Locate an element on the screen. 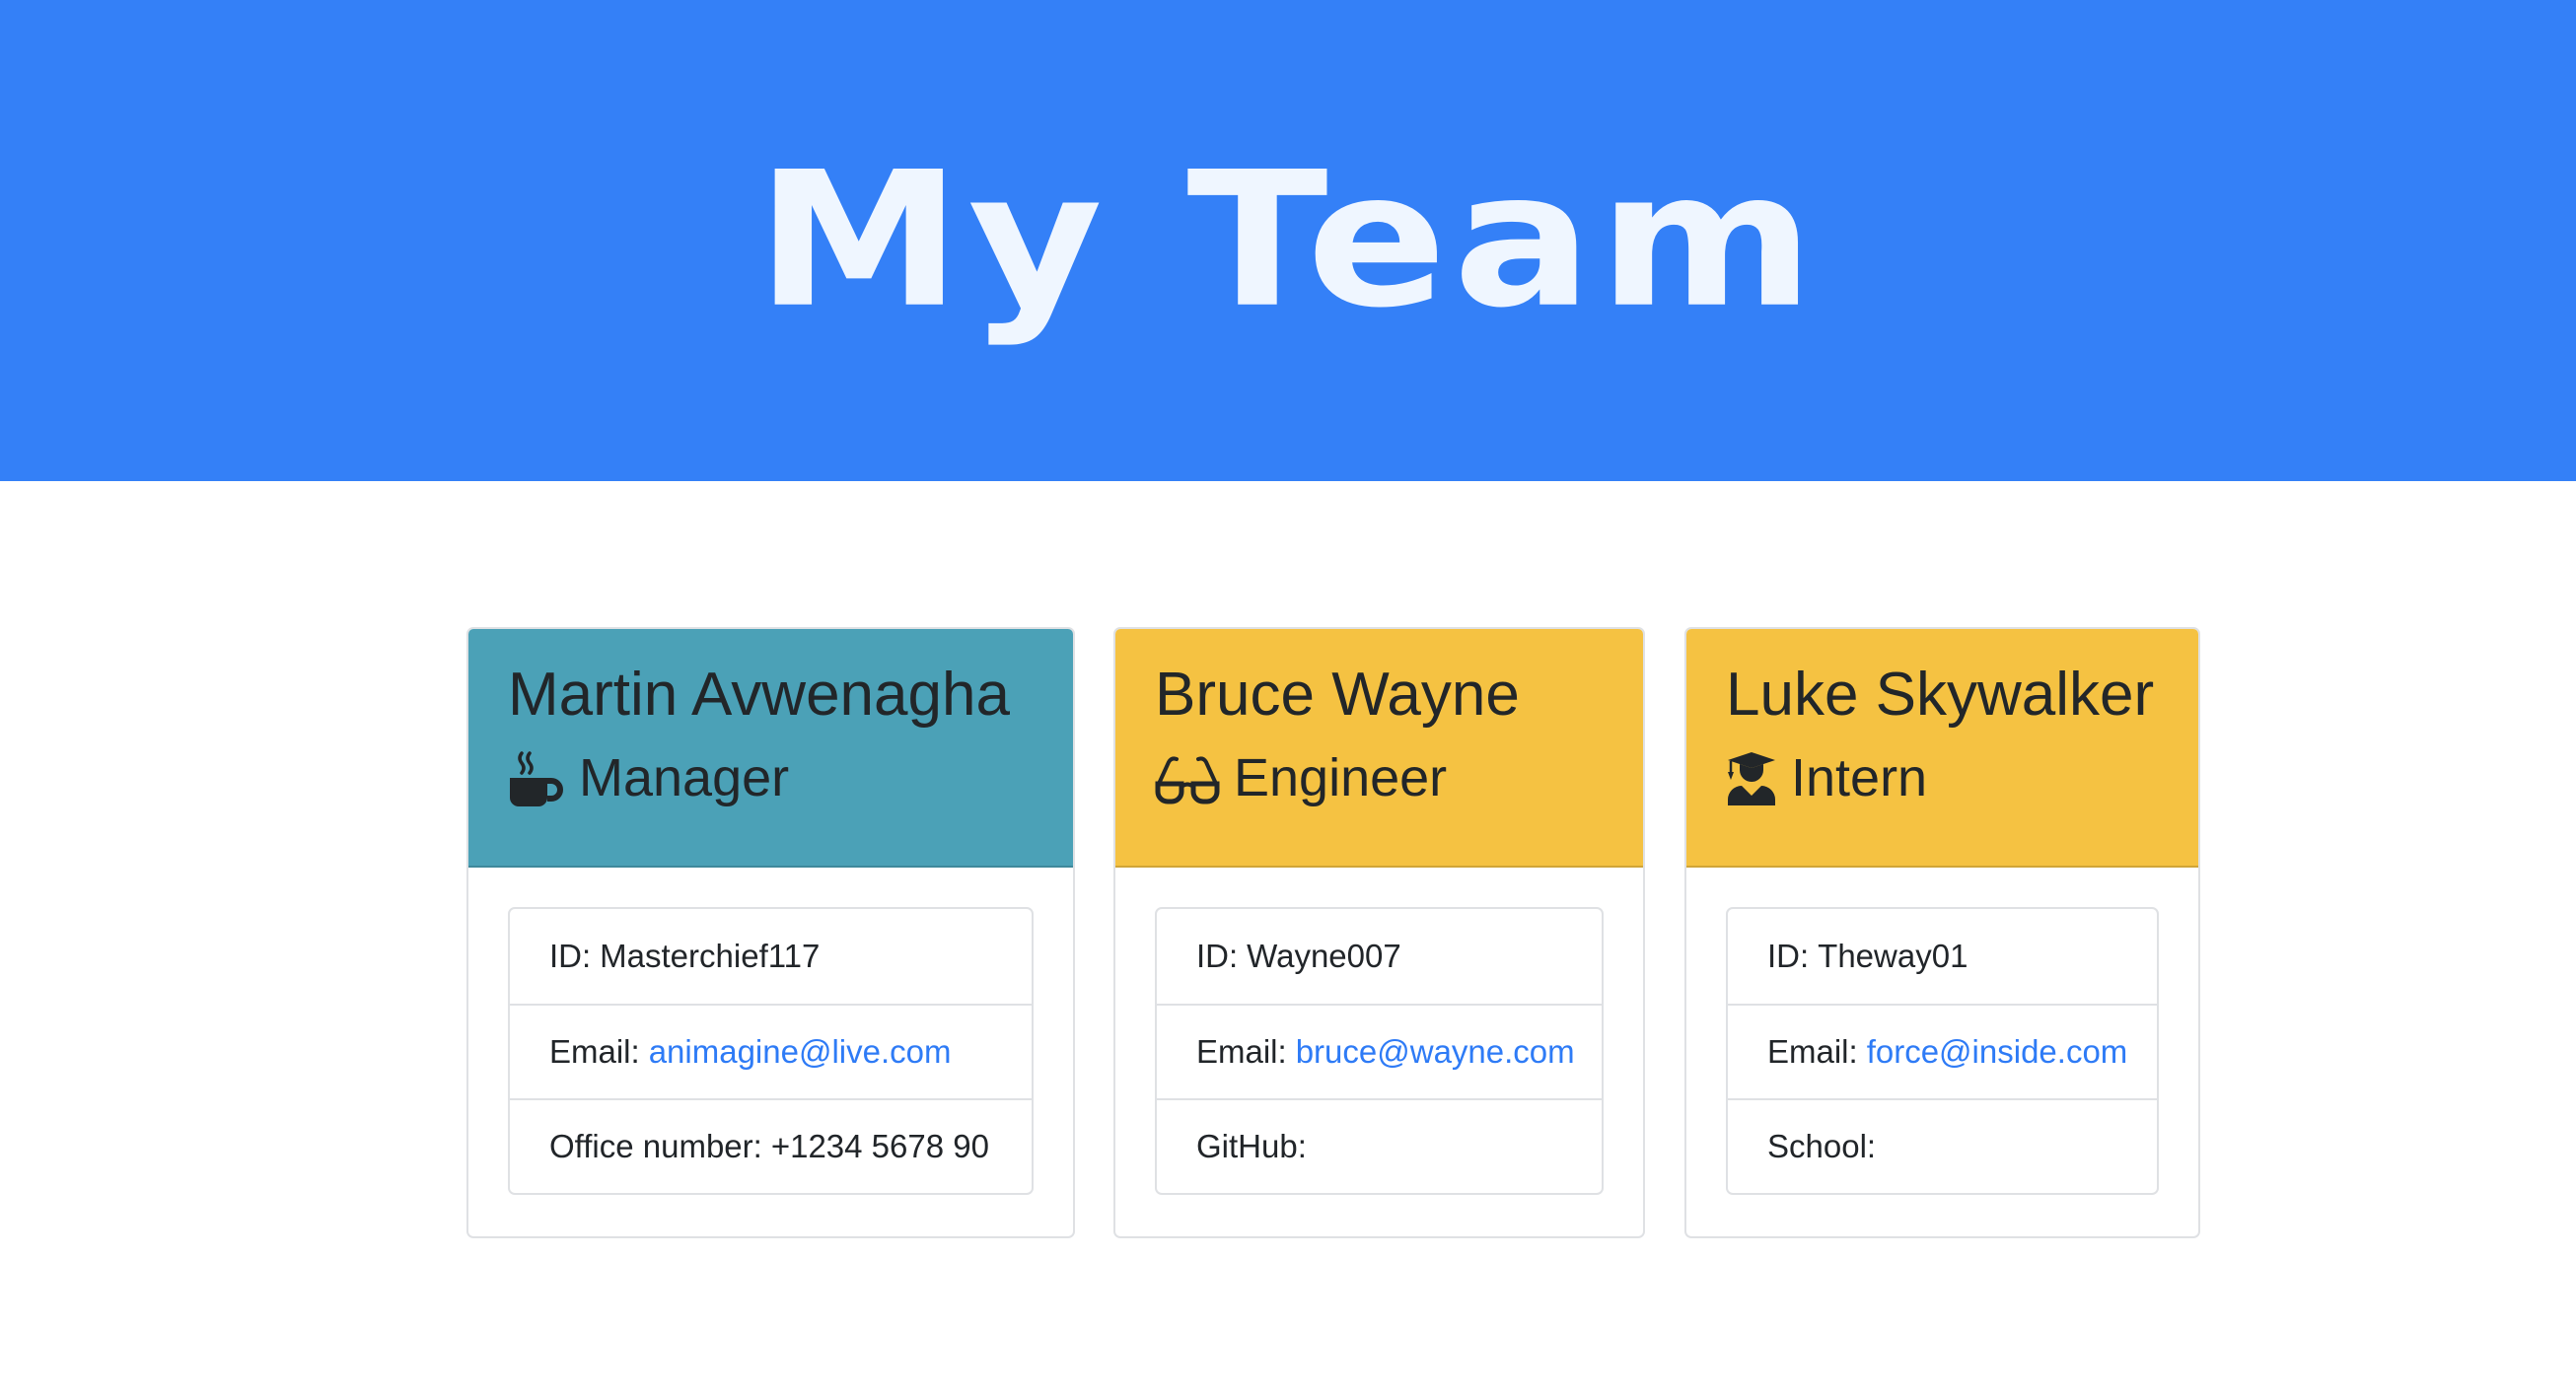 The width and height of the screenshot is (2576, 1398). office-number-label: Office number: is located at coordinates (656, 1146).